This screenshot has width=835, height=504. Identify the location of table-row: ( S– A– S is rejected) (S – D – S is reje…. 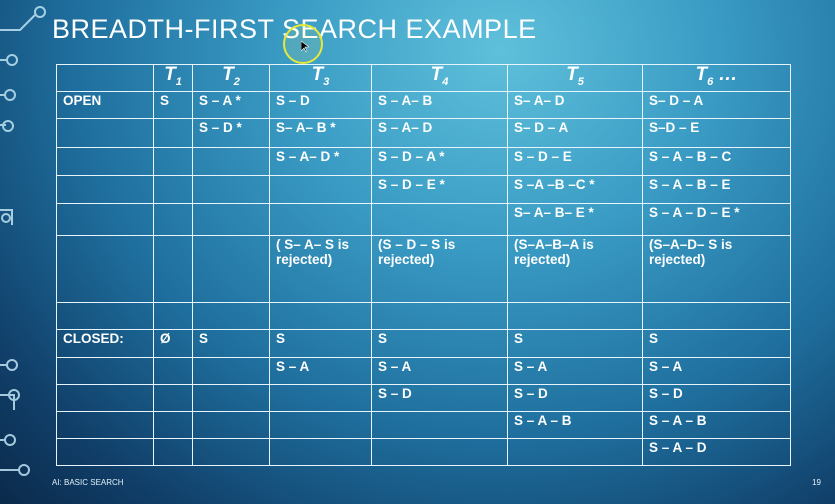
(423, 269).